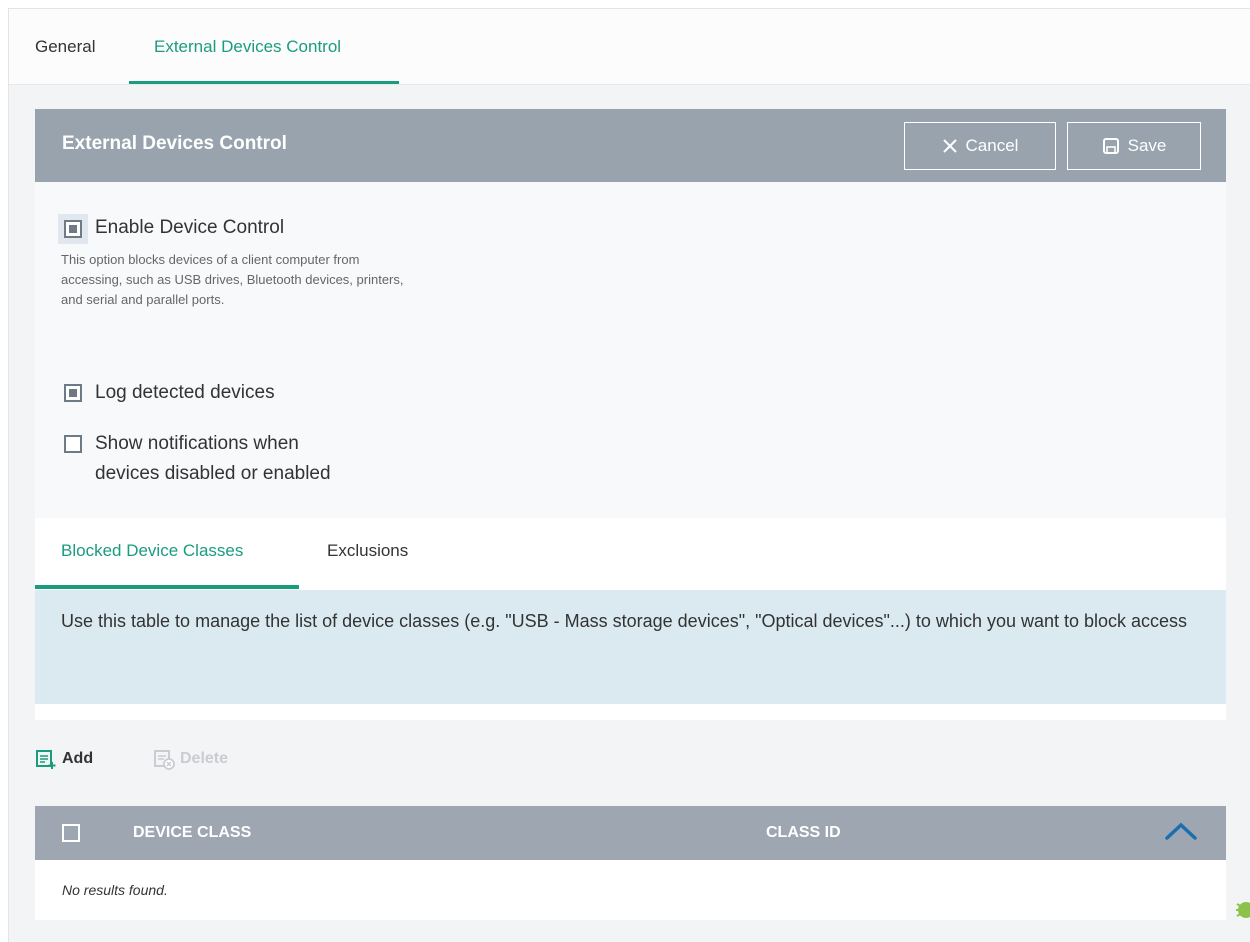  What do you see at coordinates (1241, 908) in the screenshot?
I see `bug-icon` at bounding box center [1241, 908].